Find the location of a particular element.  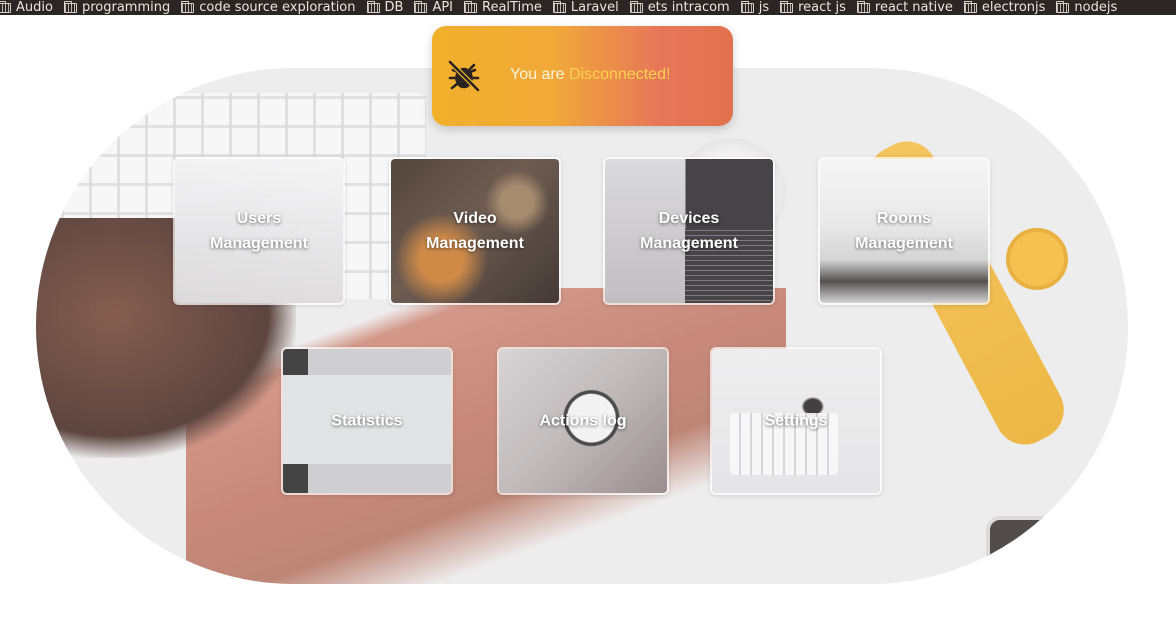

bookmark-react-native: react native is located at coordinates (904, 7).